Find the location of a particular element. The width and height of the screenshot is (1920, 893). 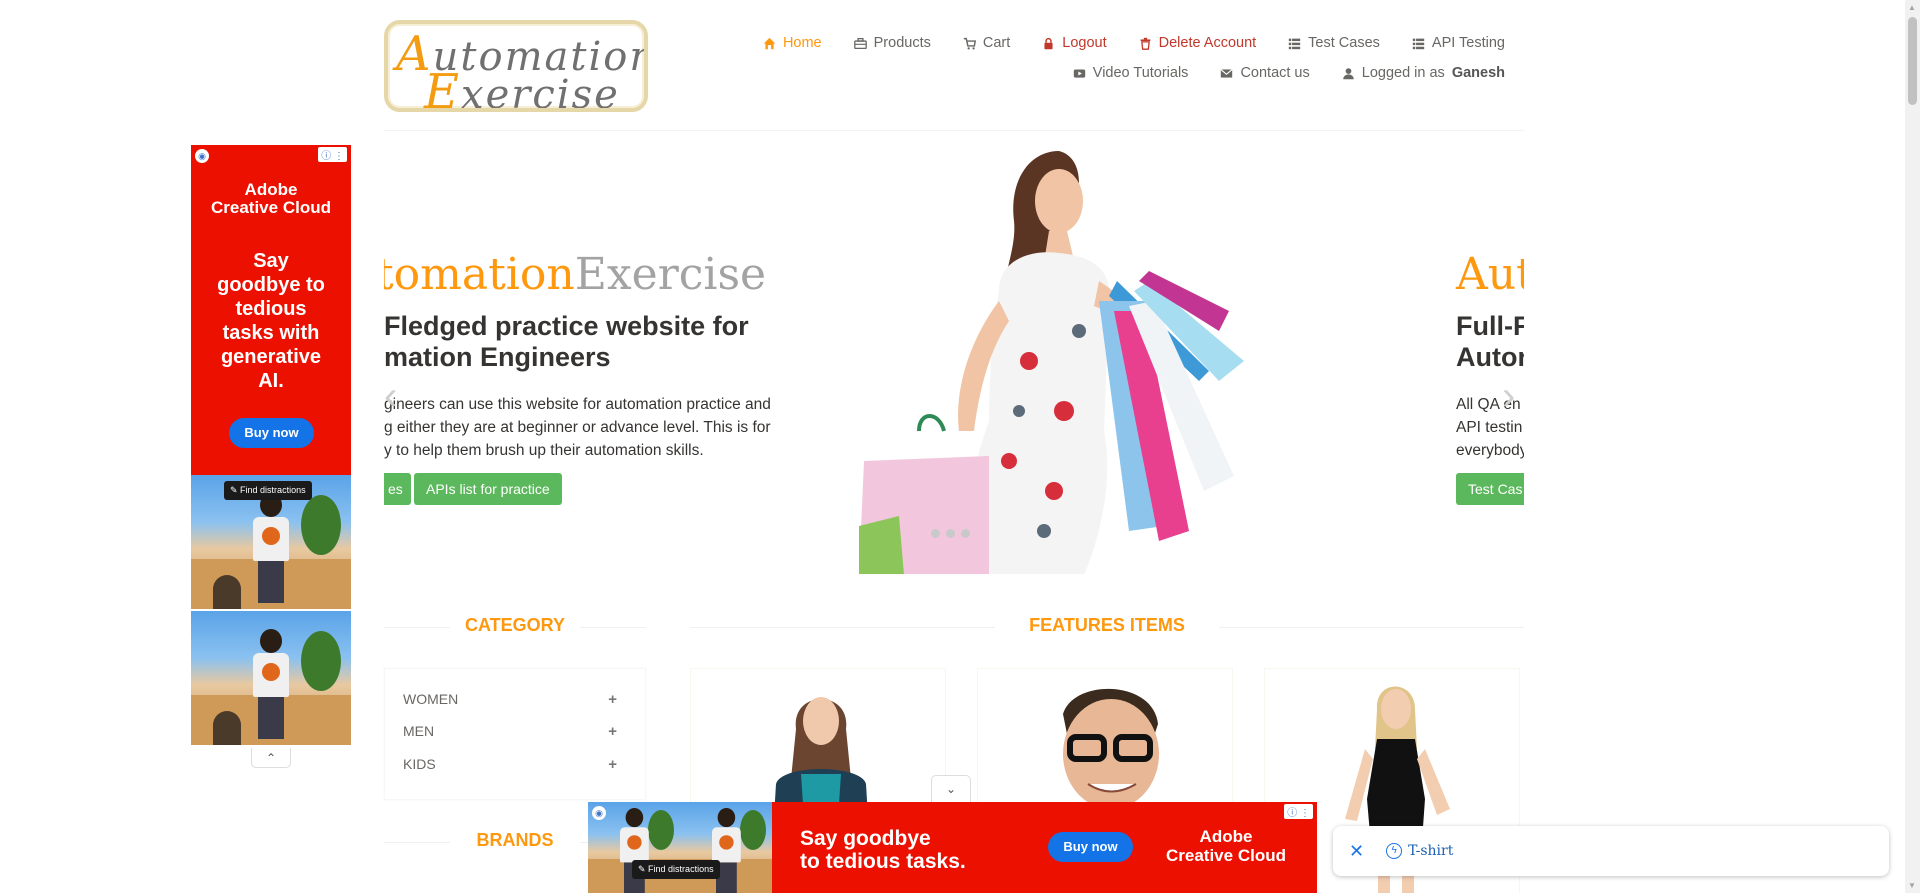

site-logo: Automation Exercise is located at coordinates (516, 66).